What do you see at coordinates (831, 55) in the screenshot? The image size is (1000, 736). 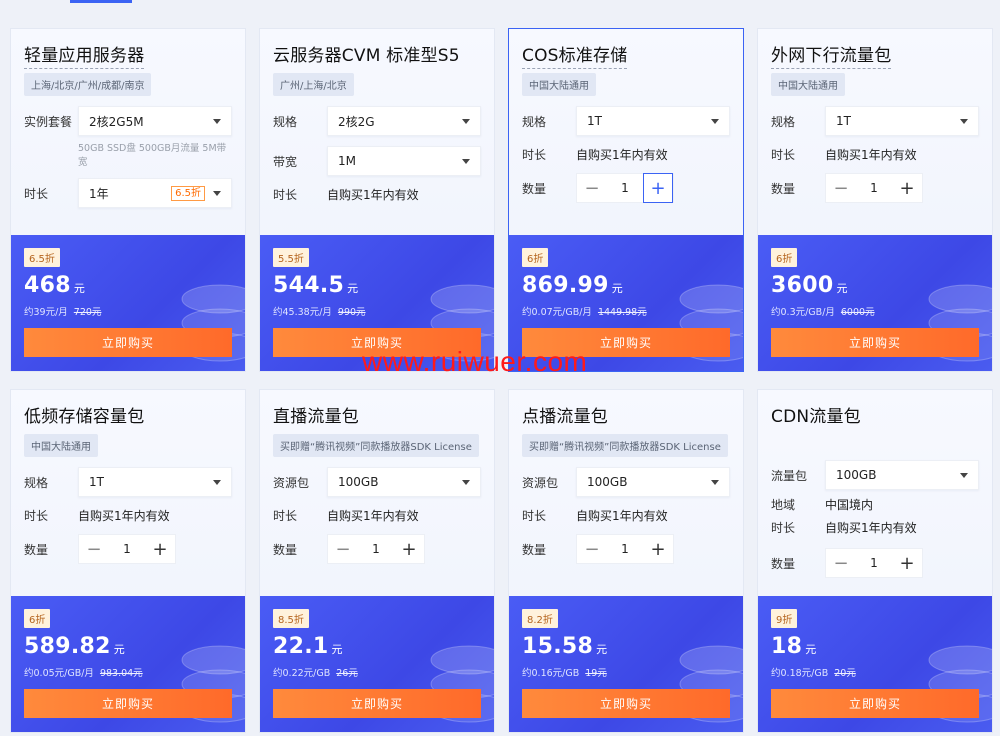 I see `product-title: 外网下行流量包` at bounding box center [831, 55].